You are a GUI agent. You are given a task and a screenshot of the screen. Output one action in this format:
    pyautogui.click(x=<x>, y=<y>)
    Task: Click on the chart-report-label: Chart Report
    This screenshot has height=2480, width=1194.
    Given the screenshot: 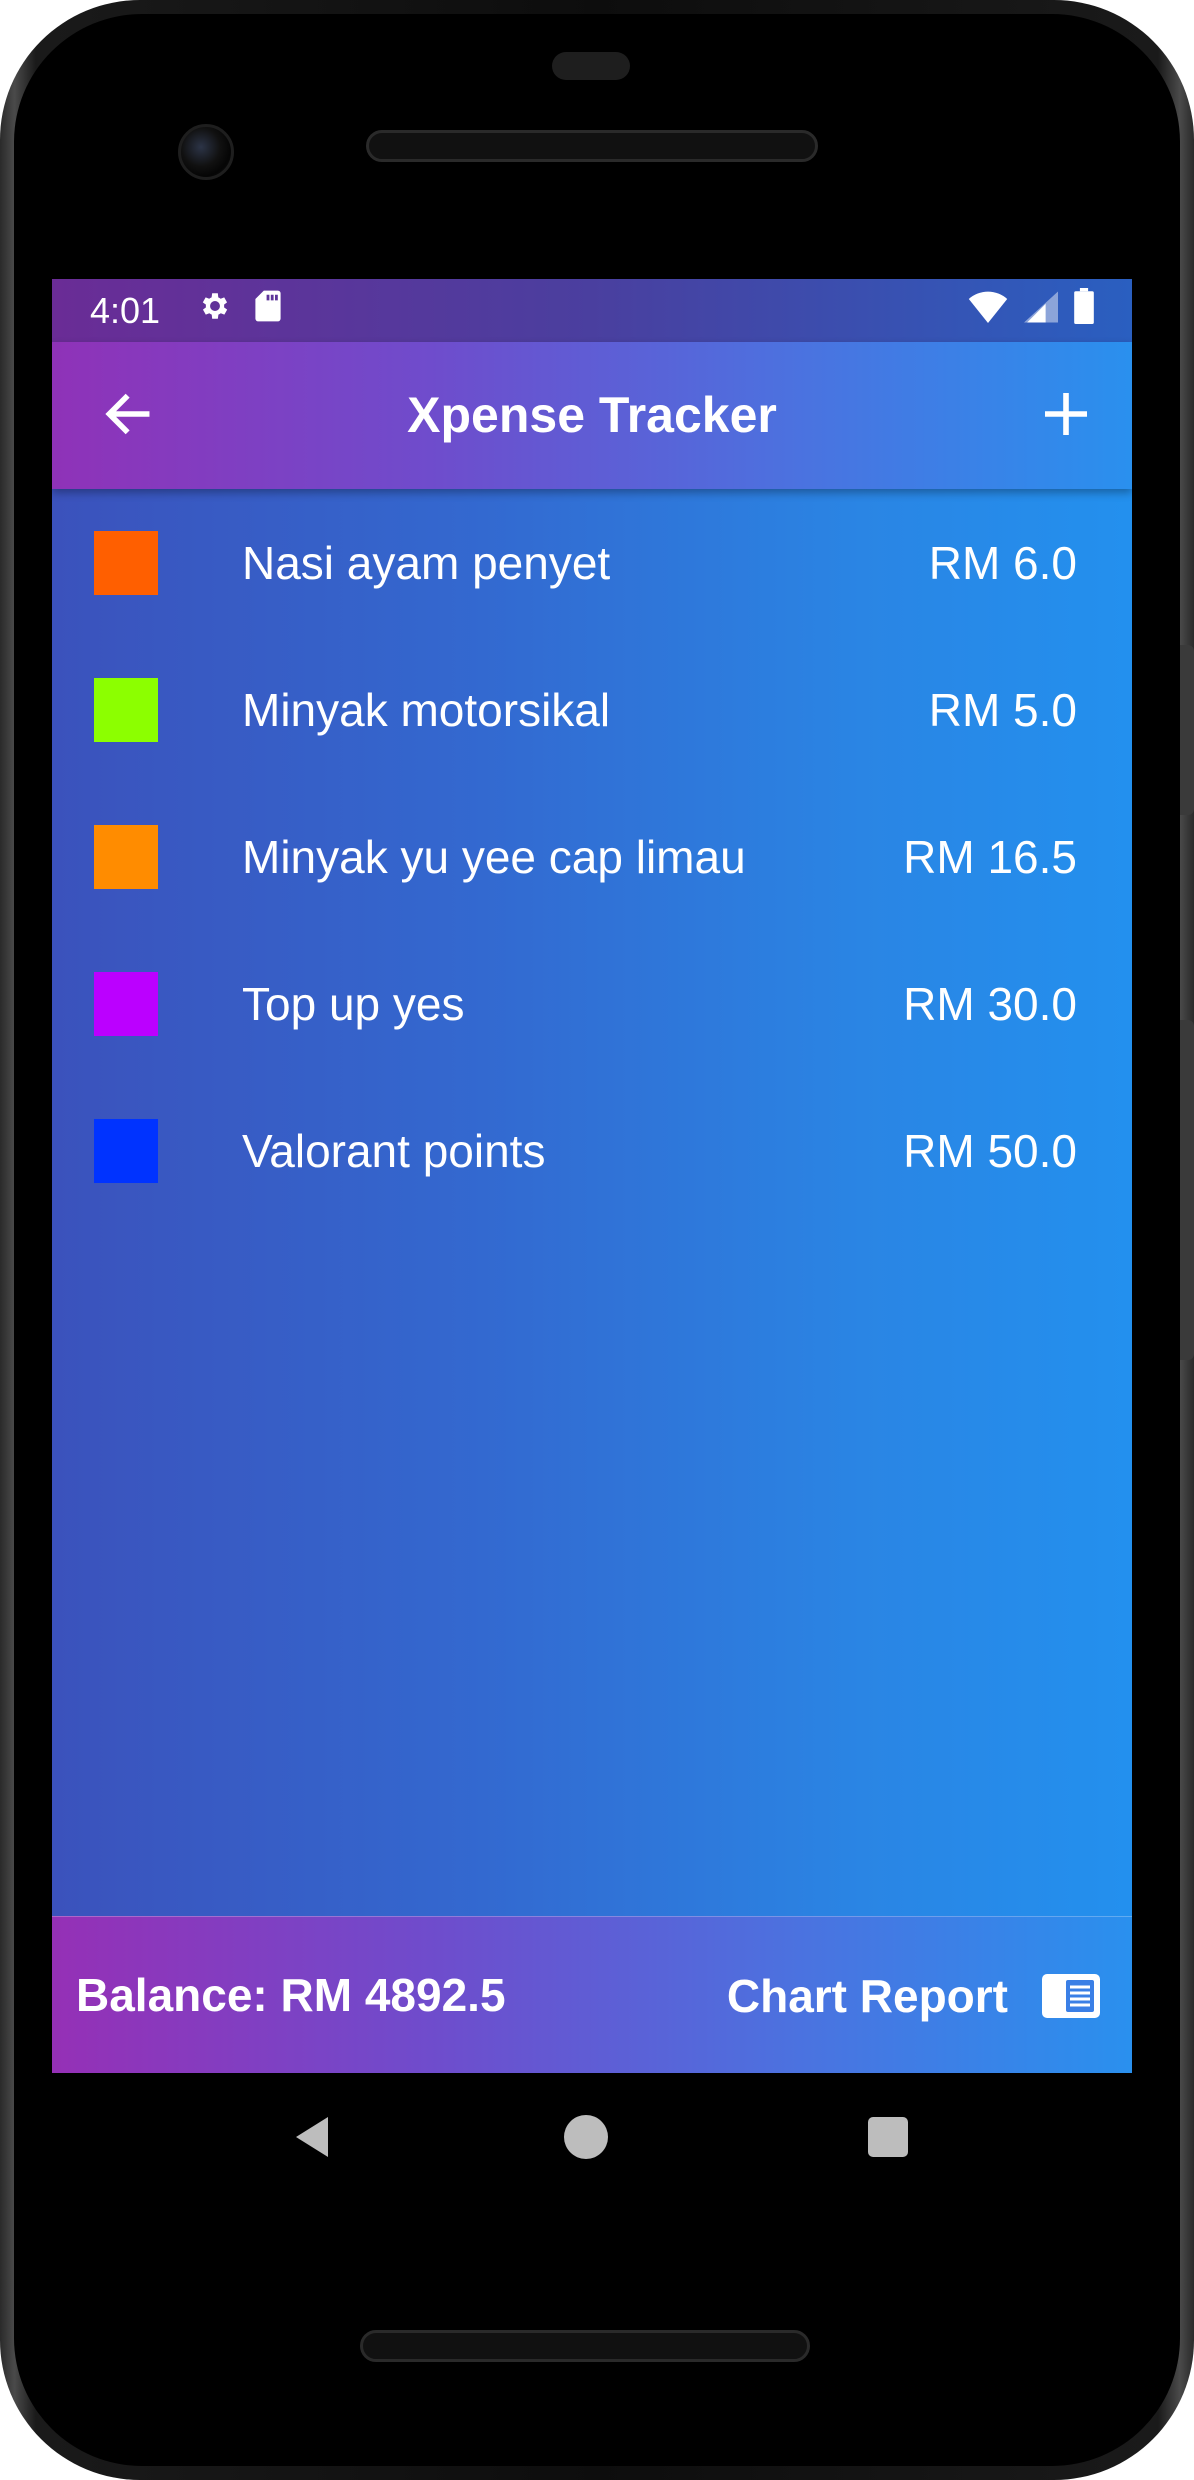 What is the action you would take?
    pyautogui.click(x=867, y=1995)
    